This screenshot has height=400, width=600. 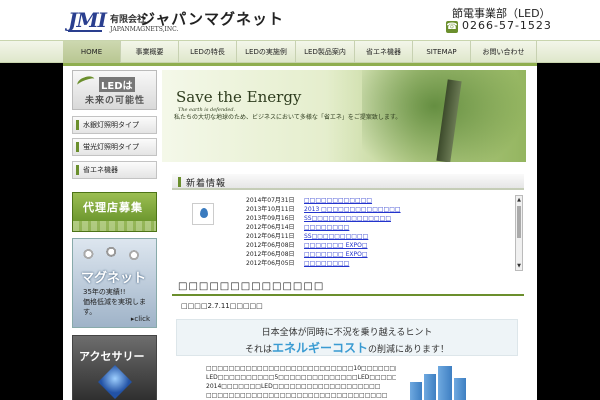 I want to click on magnet-banner: マグネット 35年の実績!! 価格低減を実現します。 ▸click, so click(x=114, y=283).